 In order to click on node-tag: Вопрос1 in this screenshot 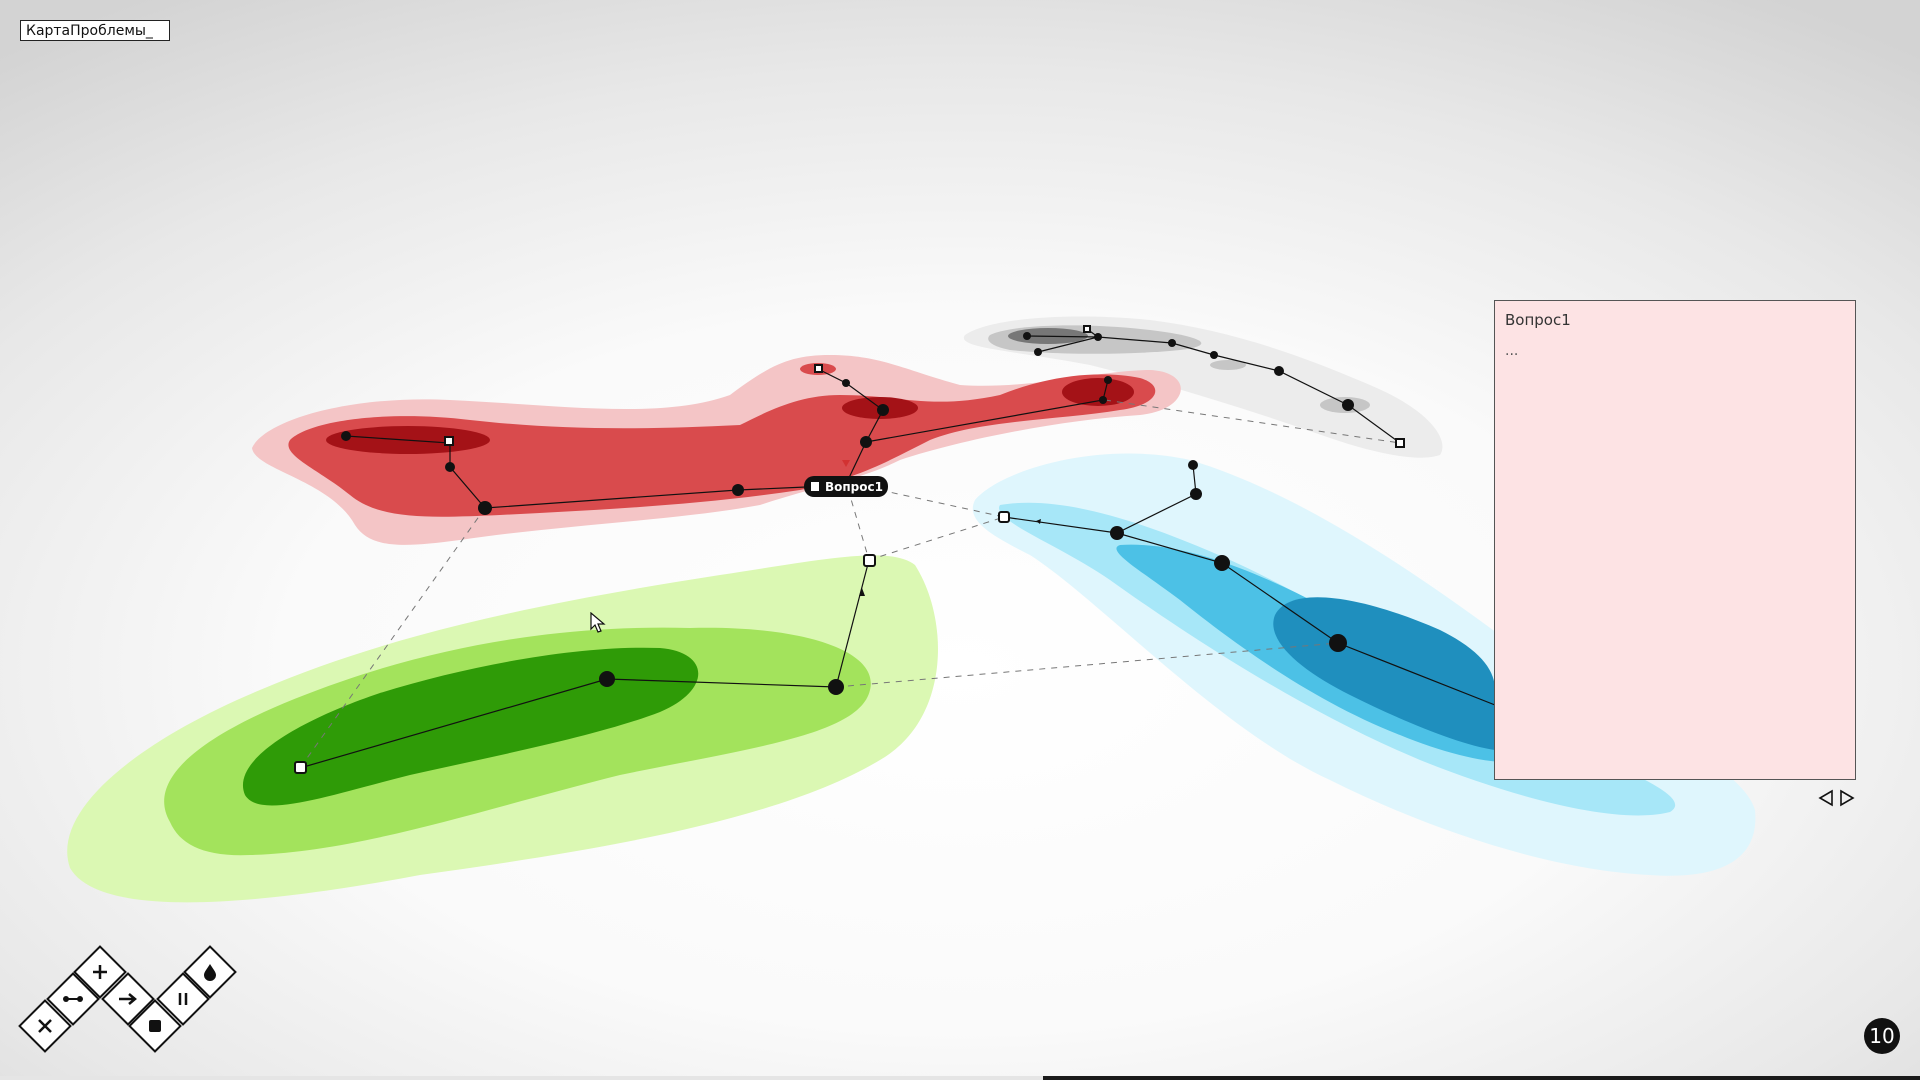, I will do `click(846, 486)`.